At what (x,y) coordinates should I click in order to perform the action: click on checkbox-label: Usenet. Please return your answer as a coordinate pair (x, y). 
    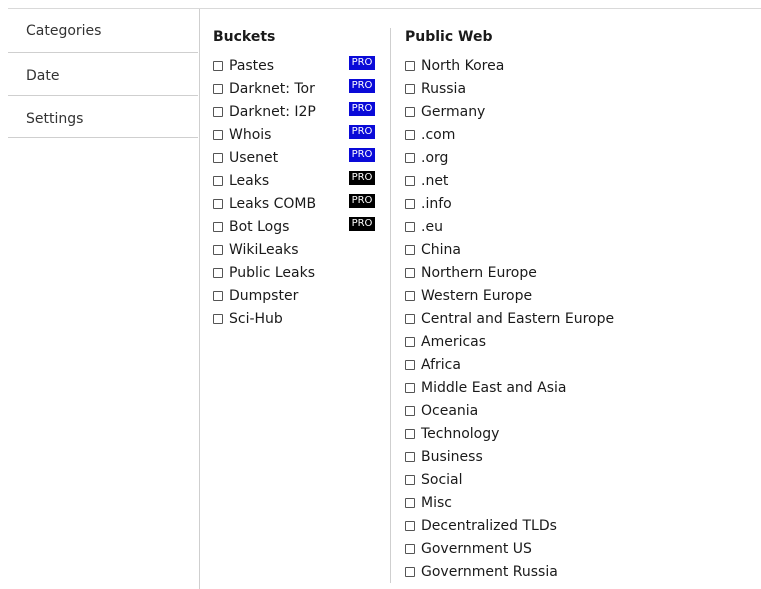
    Looking at the image, I should click on (254, 158).